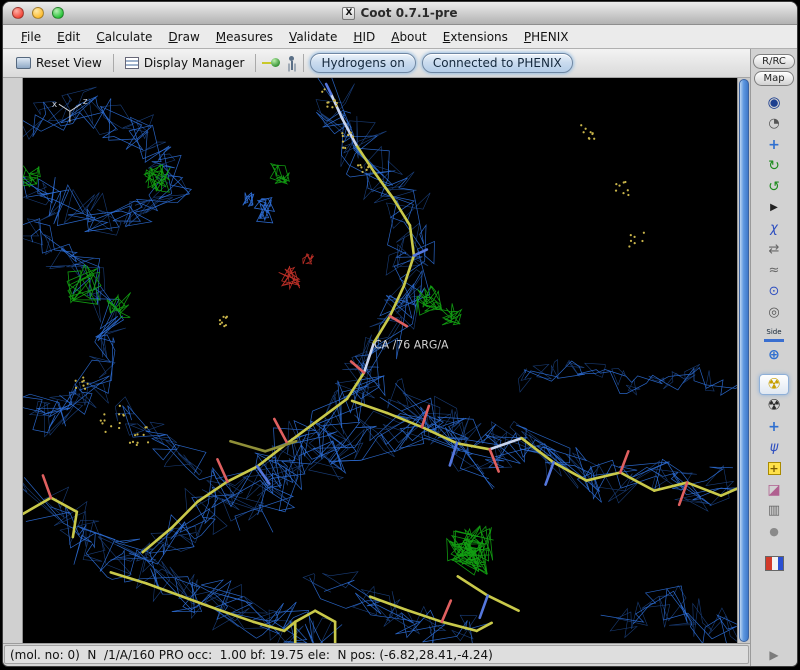  What do you see at coordinates (774, 426) in the screenshot?
I see `rigid-body-icon: +` at bounding box center [774, 426].